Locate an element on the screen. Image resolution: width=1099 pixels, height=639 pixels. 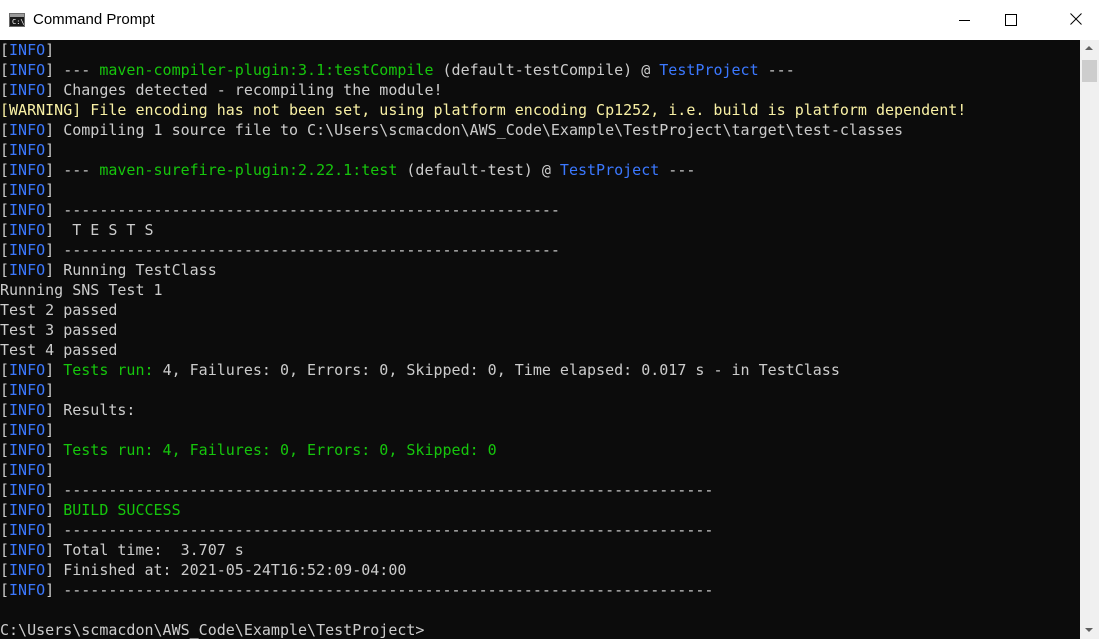
log-text-segment: Running SNS Test 1 is located at coordinates (81, 290).